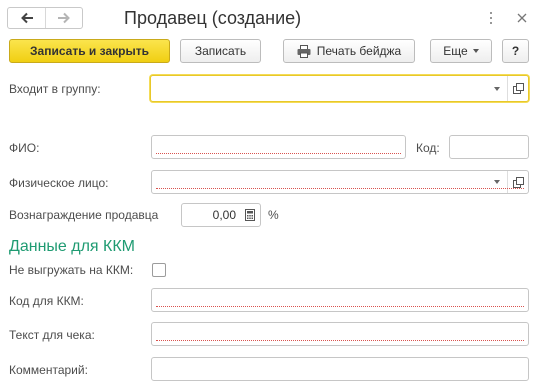 This screenshot has height=389, width=539. What do you see at coordinates (340, 369) in the screenshot?
I see `comment-field` at bounding box center [340, 369].